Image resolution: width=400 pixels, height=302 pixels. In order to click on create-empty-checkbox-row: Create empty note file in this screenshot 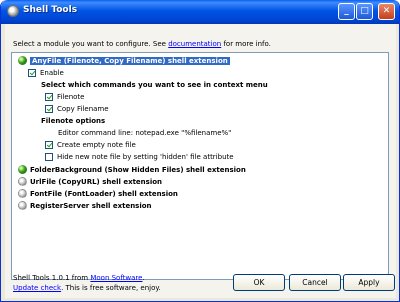, I will do `click(90, 144)`.